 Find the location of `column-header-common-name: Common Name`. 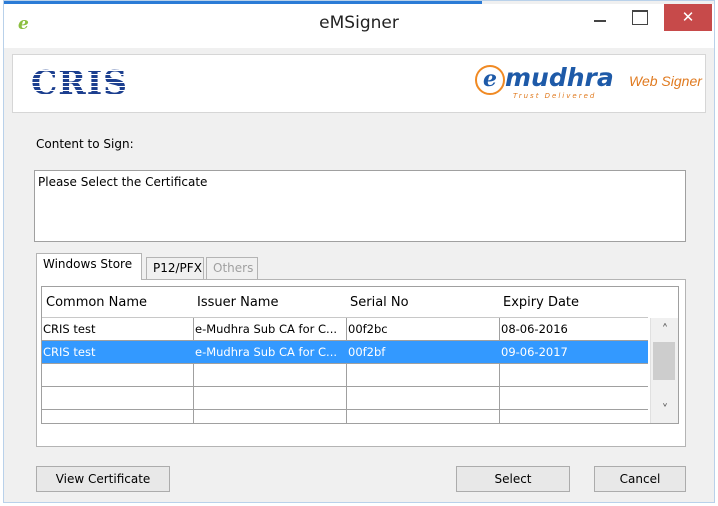

column-header-common-name: Common Name is located at coordinates (117, 302).